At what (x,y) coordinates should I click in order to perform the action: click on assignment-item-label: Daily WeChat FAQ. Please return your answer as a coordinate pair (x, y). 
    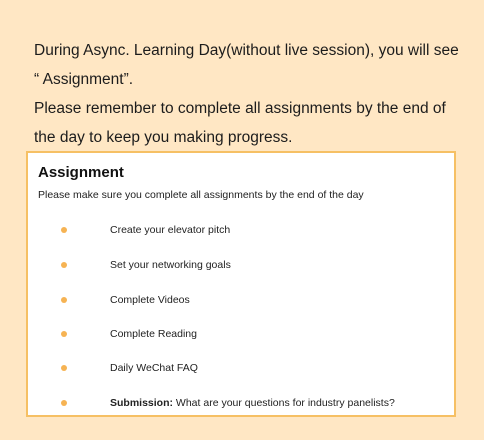
    Looking at the image, I should click on (154, 368).